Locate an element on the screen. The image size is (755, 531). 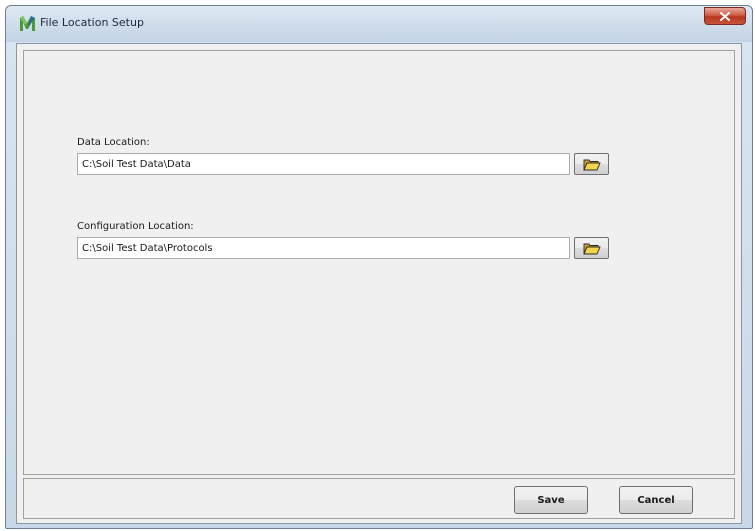
data-location-label: Data Location: is located at coordinates (113, 142).